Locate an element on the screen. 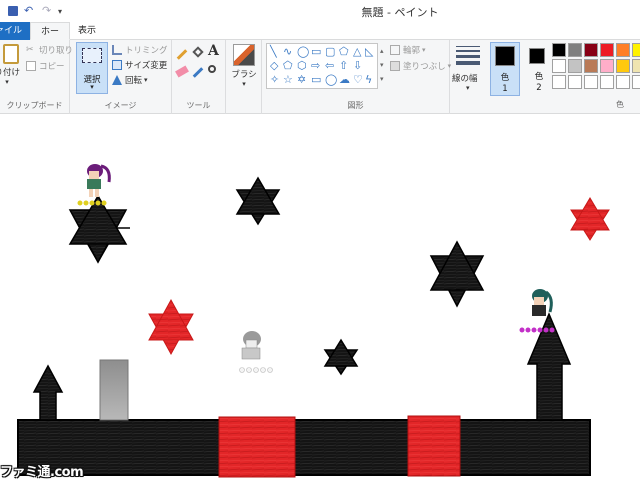  image-group: 選択 ▾ トリミング サイズ変更 回転 ▾ イメージ is located at coordinates (121, 77).